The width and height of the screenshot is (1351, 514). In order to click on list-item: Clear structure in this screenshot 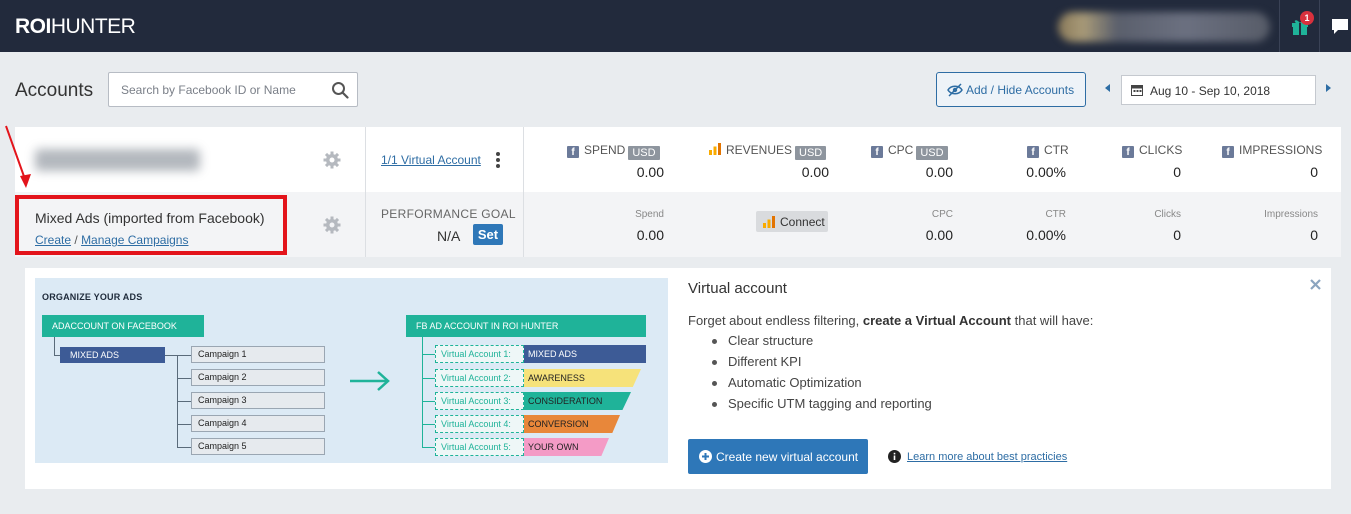, I will do `click(822, 342)`.